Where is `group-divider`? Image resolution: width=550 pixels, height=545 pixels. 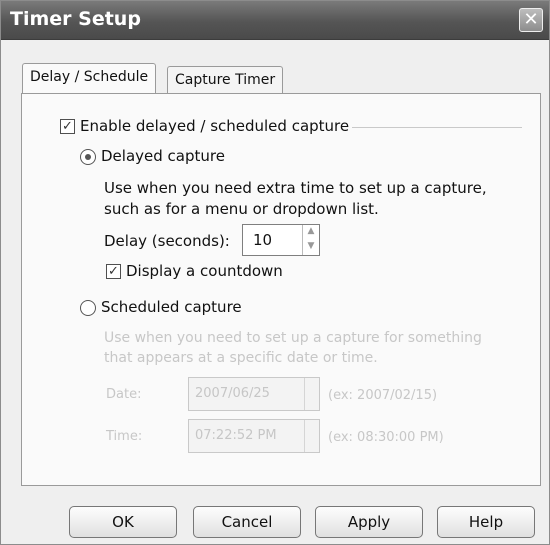 group-divider is located at coordinates (437, 127).